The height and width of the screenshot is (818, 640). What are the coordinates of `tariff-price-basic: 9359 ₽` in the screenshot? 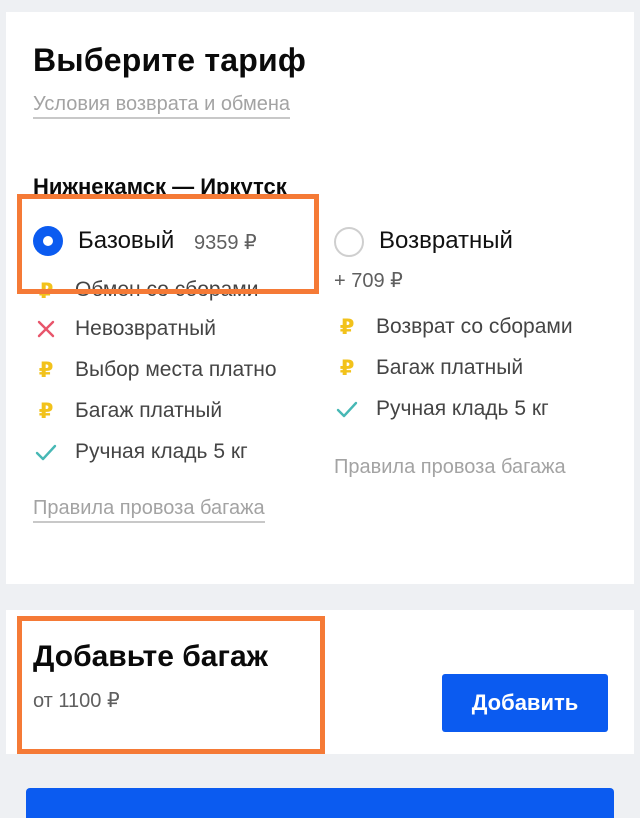 It's located at (225, 243).